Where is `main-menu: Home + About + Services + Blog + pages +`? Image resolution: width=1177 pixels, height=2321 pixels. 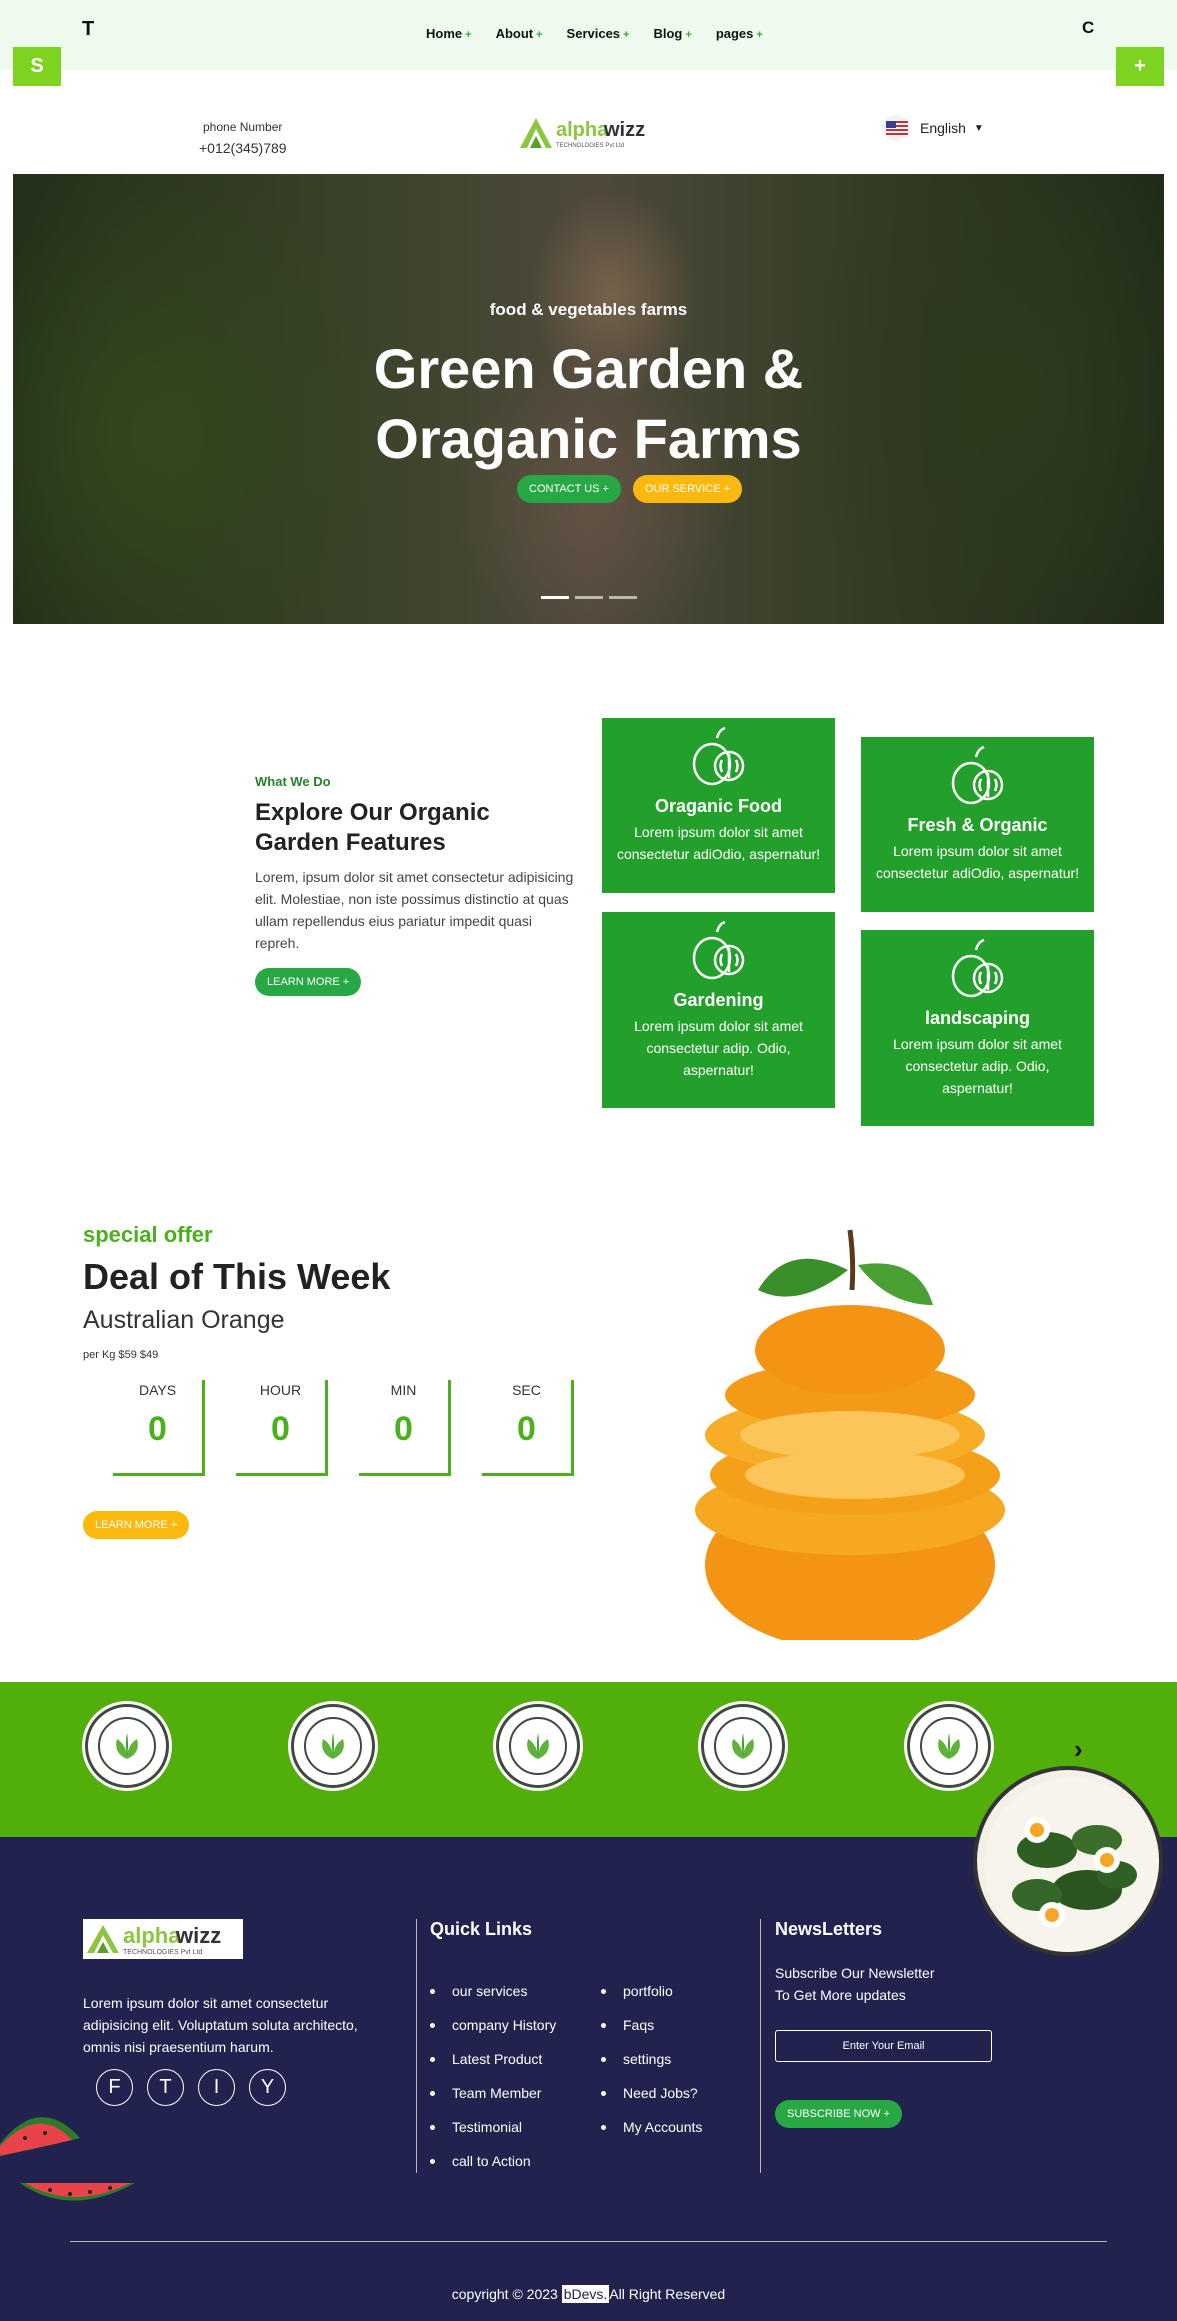 main-menu: Home + About + Services + Blog + pages + is located at coordinates (594, 33).